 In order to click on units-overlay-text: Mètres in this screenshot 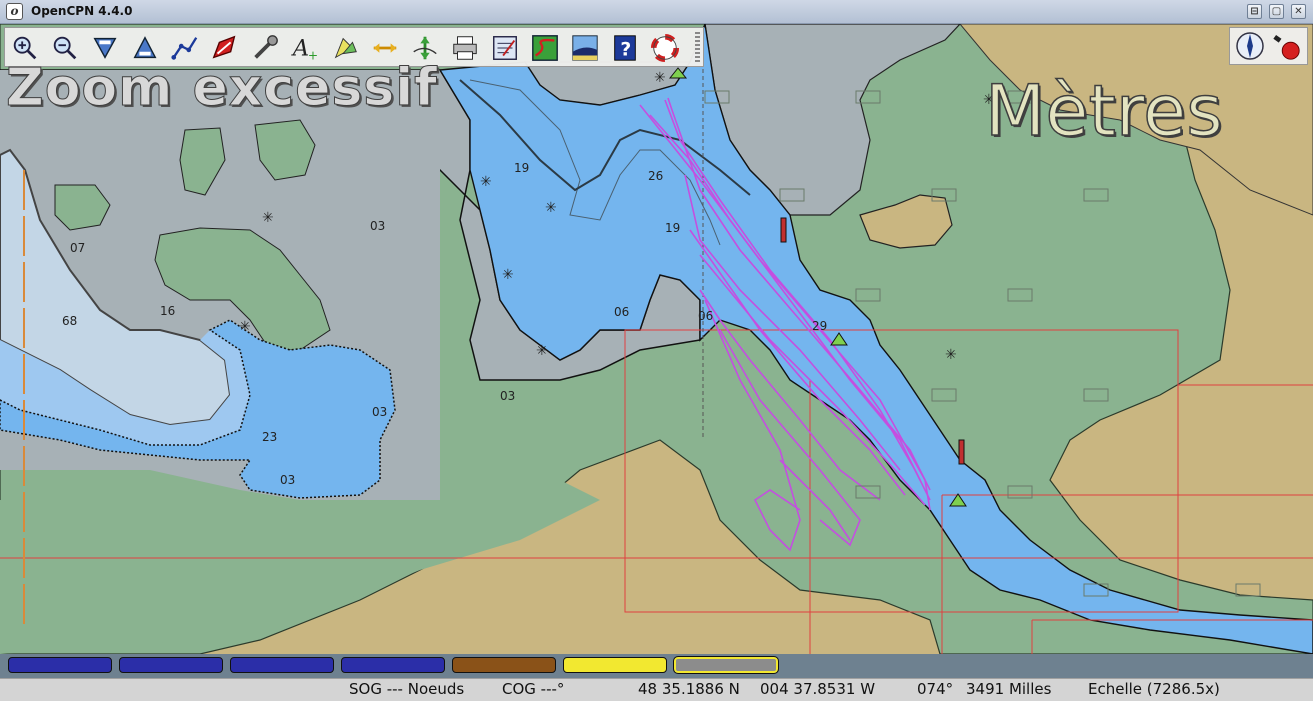, I will do `click(1103, 111)`.